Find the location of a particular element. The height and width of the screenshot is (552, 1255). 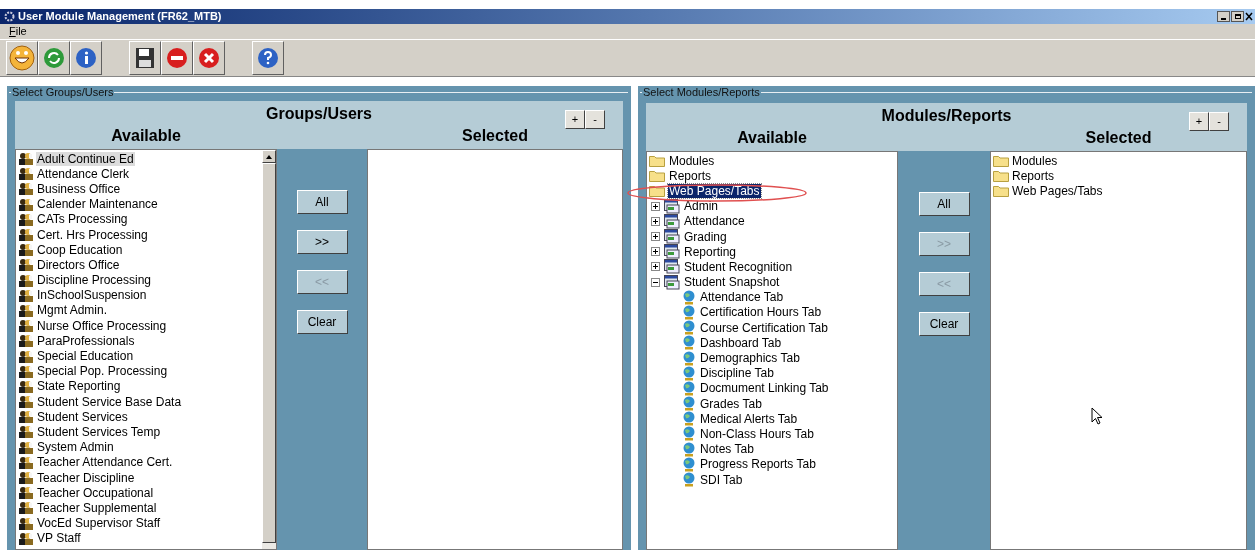

close-icon is located at coordinates (1249, 16).